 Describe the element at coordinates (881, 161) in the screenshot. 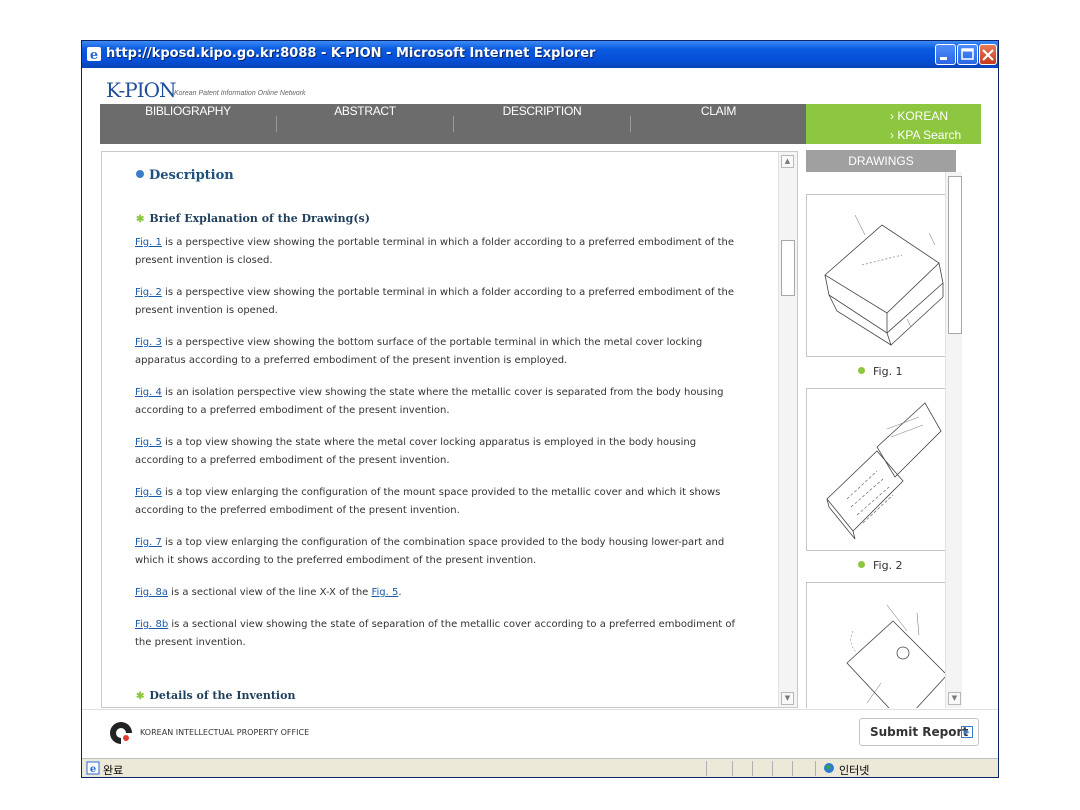

I see `drawings-header: DRAWINGS` at that location.